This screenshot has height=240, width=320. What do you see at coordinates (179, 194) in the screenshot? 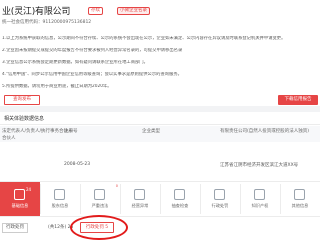
I see `check-icon` at bounding box center [179, 194].